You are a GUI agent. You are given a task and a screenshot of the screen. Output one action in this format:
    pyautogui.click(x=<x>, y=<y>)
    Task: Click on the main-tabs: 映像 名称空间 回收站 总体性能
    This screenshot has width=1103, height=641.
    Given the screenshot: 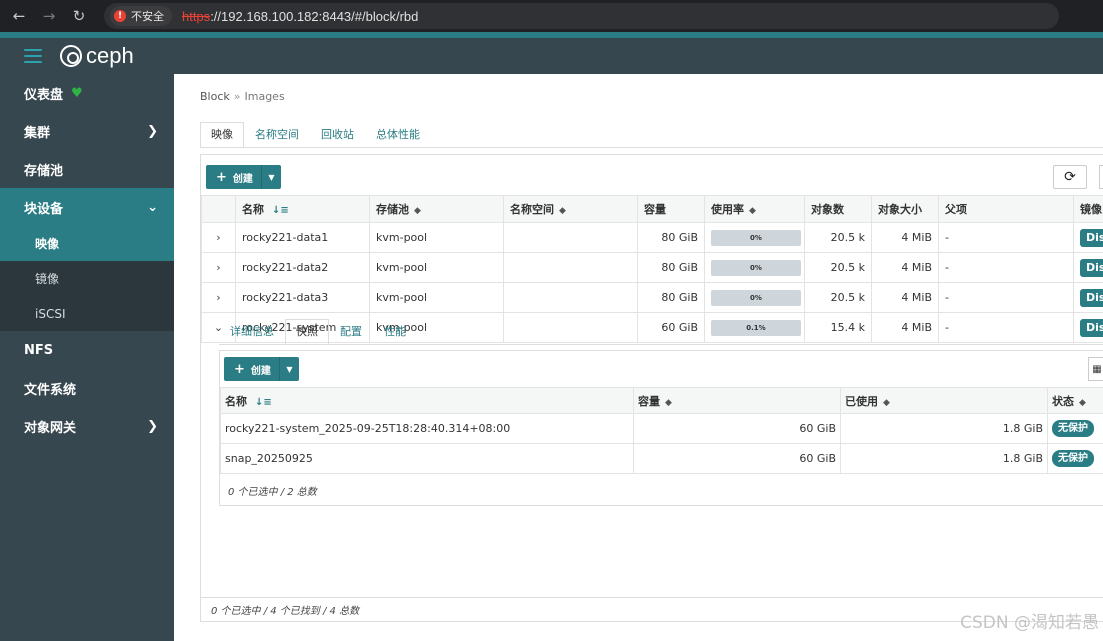 What is the action you would take?
    pyautogui.click(x=315, y=135)
    